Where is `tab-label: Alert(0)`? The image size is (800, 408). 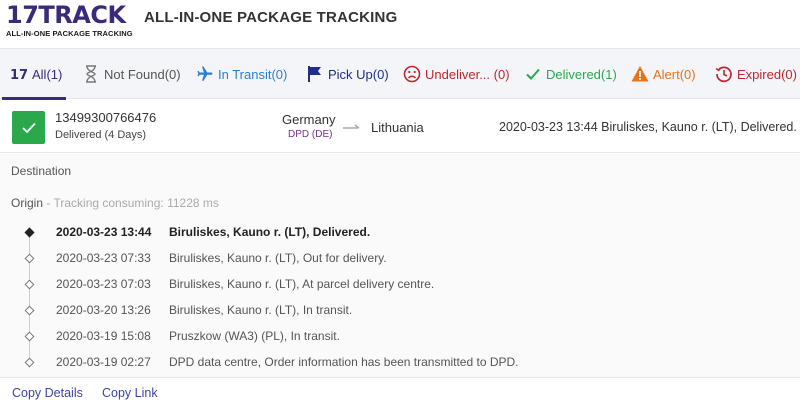 tab-label: Alert(0) is located at coordinates (674, 74).